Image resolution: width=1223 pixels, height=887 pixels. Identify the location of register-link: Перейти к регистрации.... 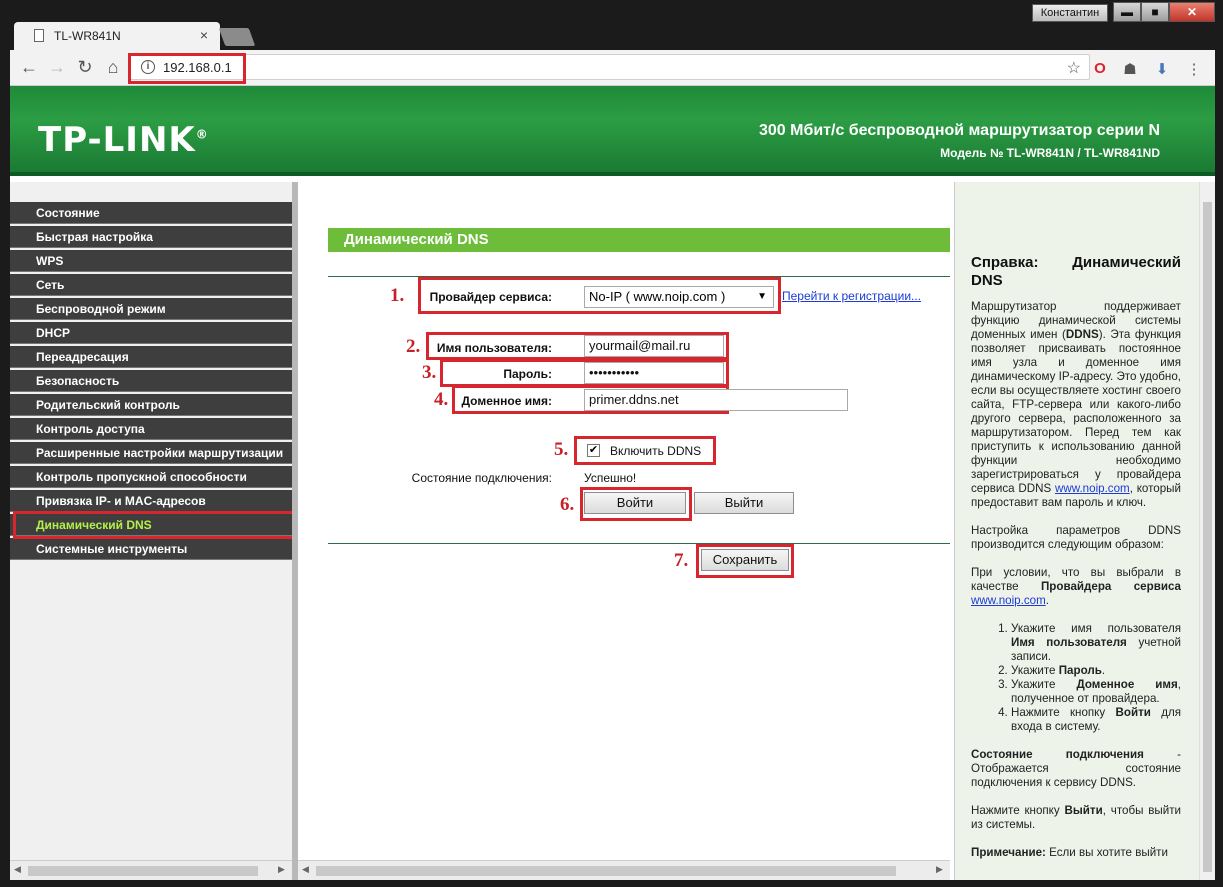
(851, 296).